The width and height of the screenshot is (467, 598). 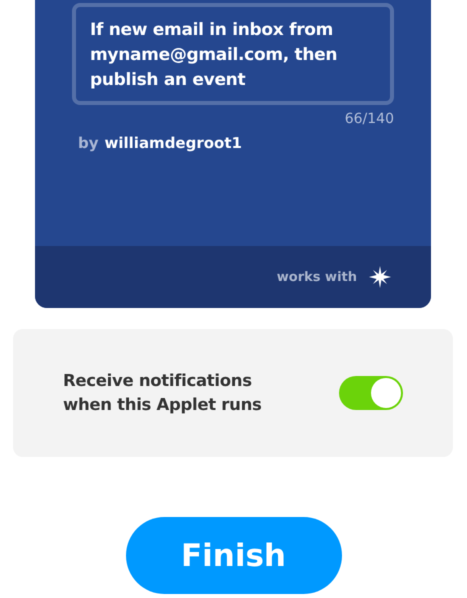 I want to click on notification-toggle, so click(x=371, y=393).